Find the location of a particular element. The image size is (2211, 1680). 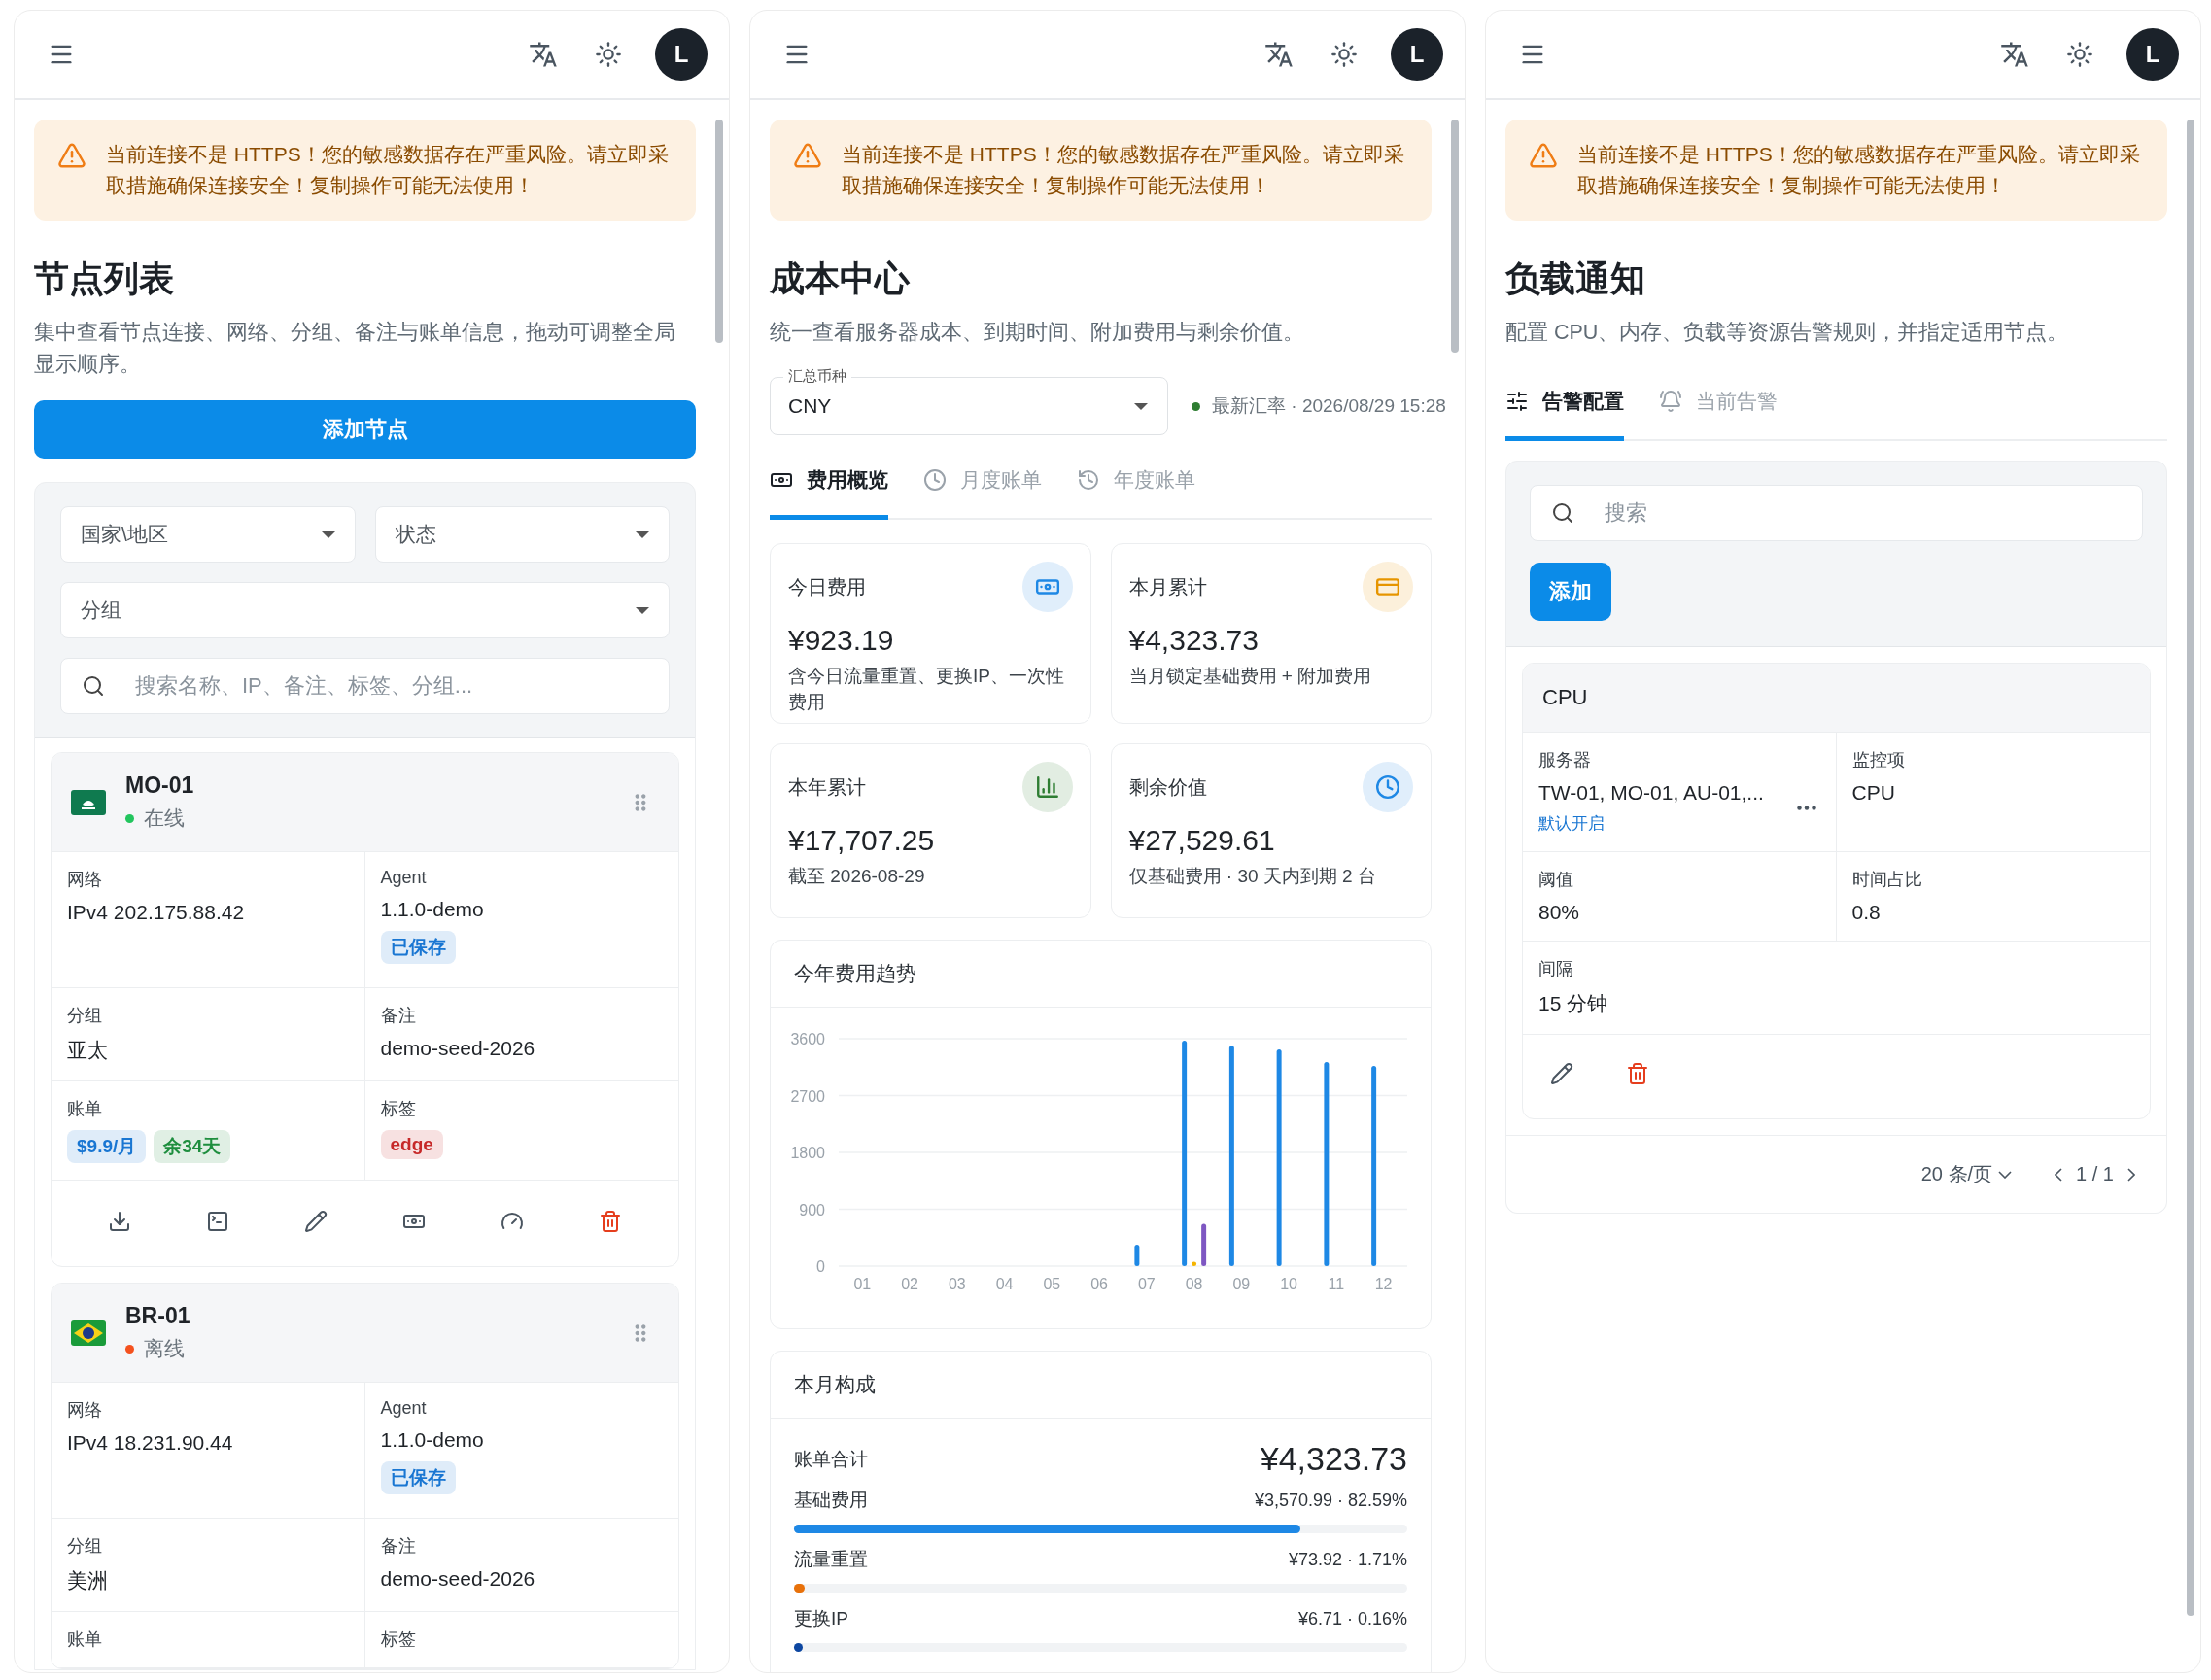

axis-label: 08 is located at coordinates (1194, 1284).